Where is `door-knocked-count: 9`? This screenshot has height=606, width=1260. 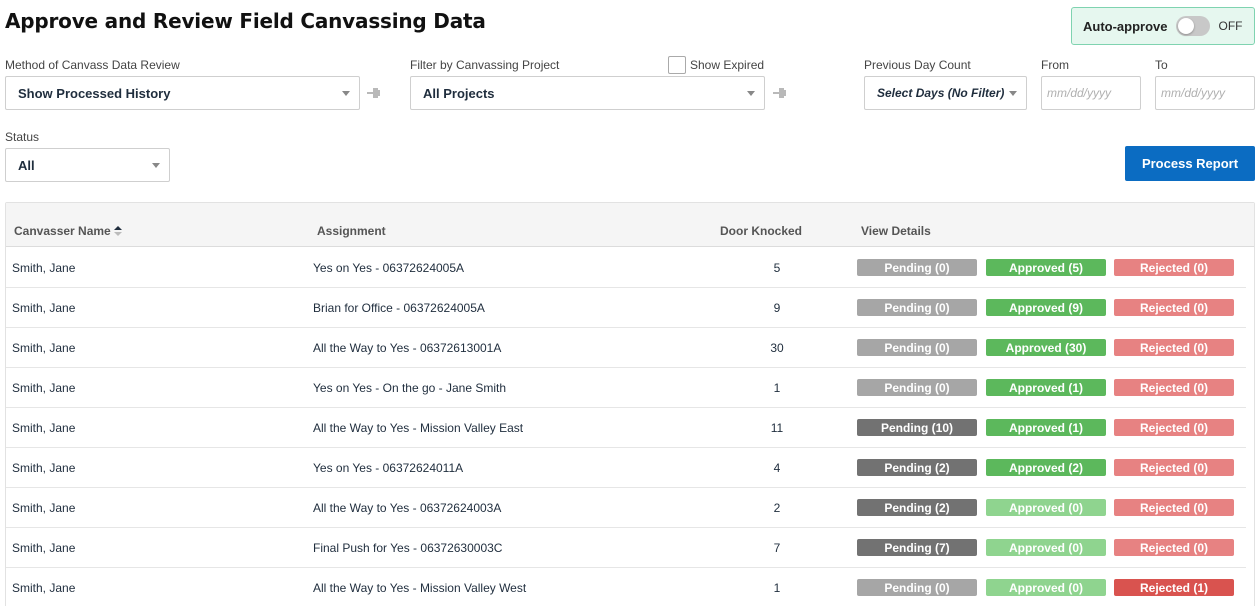 door-knocked-count: 9 is located at coordinates (777, 308).